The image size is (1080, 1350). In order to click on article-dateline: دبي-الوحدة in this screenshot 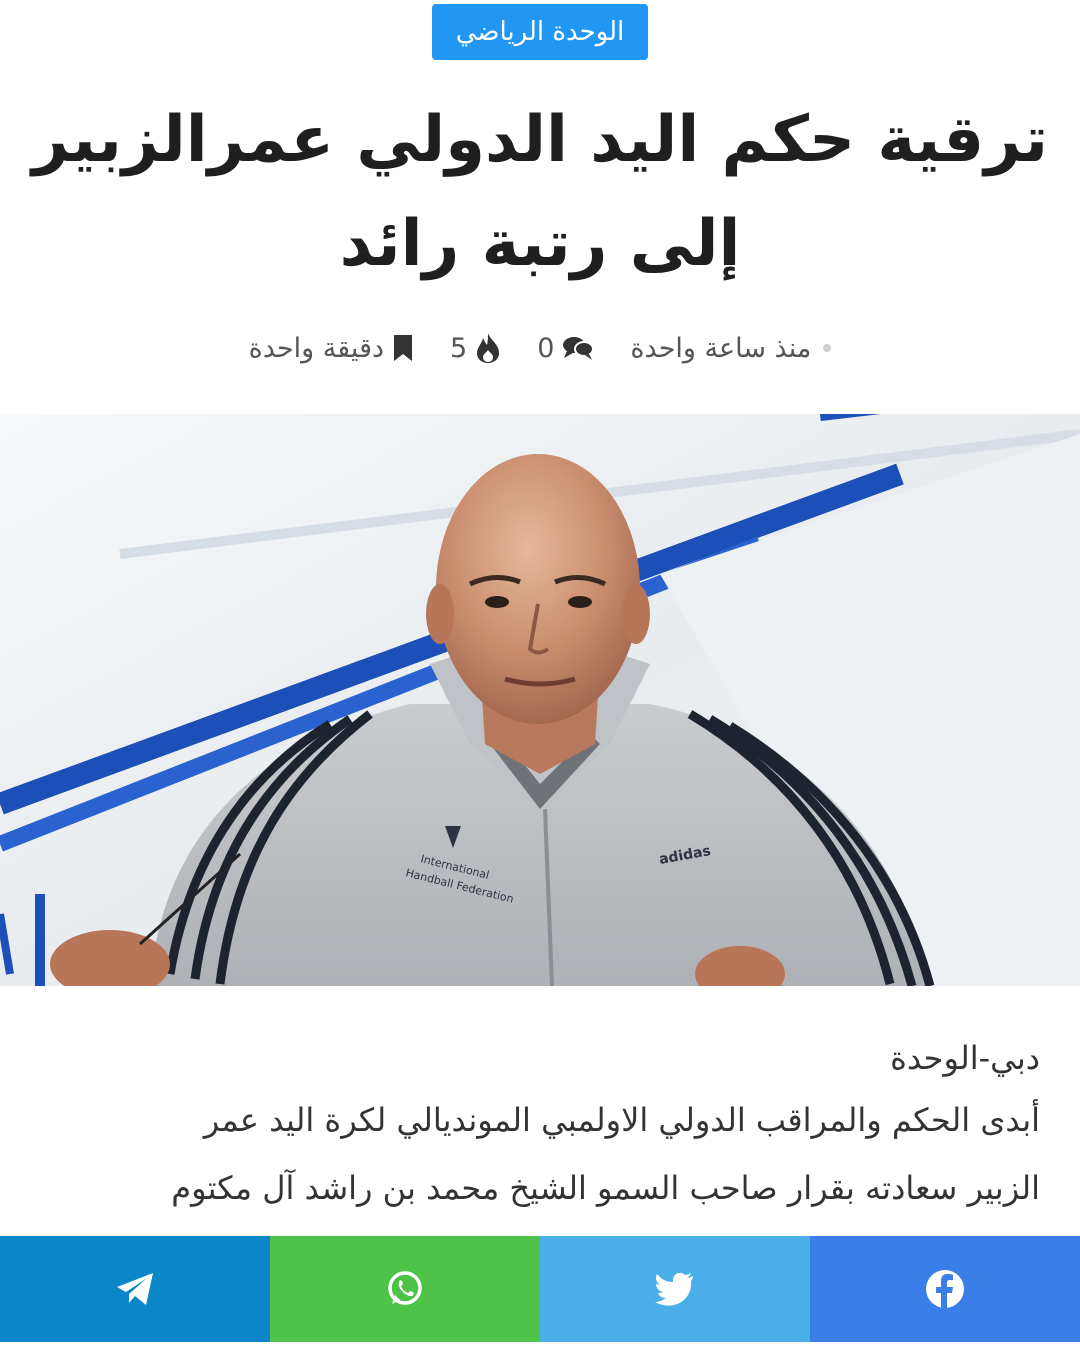, I will do `click(965, 1058)`.